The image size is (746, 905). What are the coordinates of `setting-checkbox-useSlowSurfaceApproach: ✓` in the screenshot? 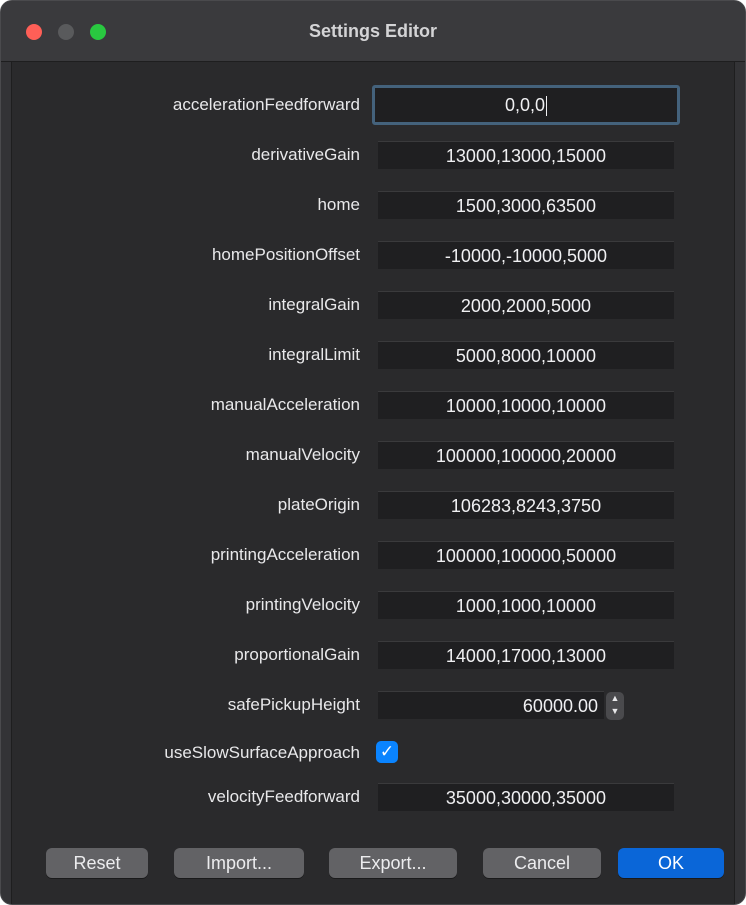 It's located at (387, 752).